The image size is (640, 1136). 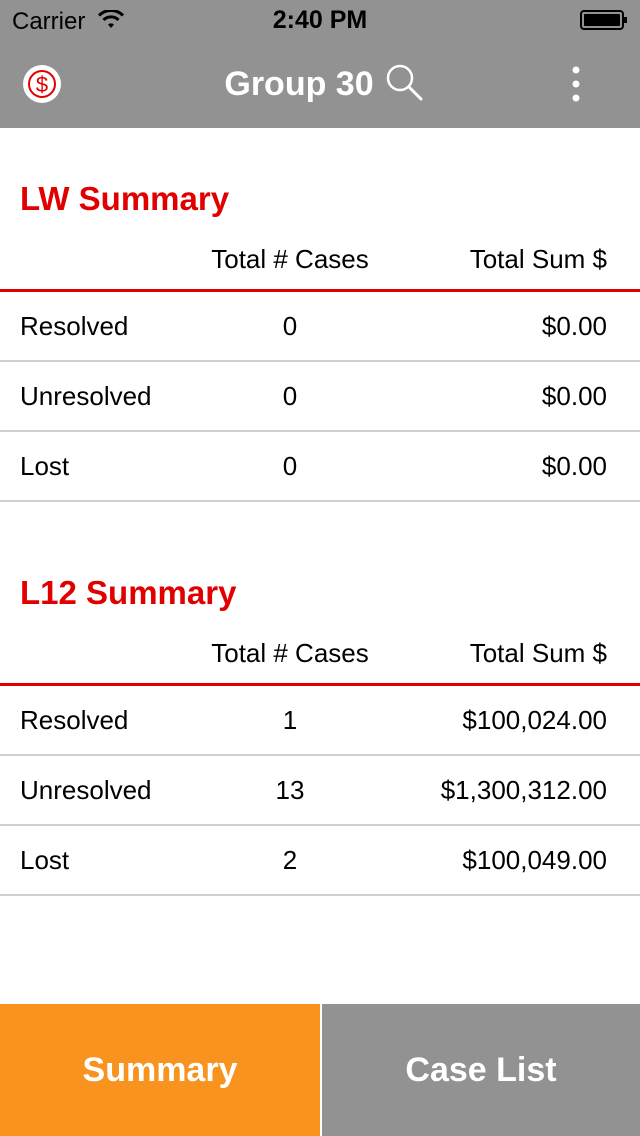 What do you see at coordinates (523, 790) in the screenshot?
I see `row-sum: $1,300,312.00` at bounding box center [523, 790].